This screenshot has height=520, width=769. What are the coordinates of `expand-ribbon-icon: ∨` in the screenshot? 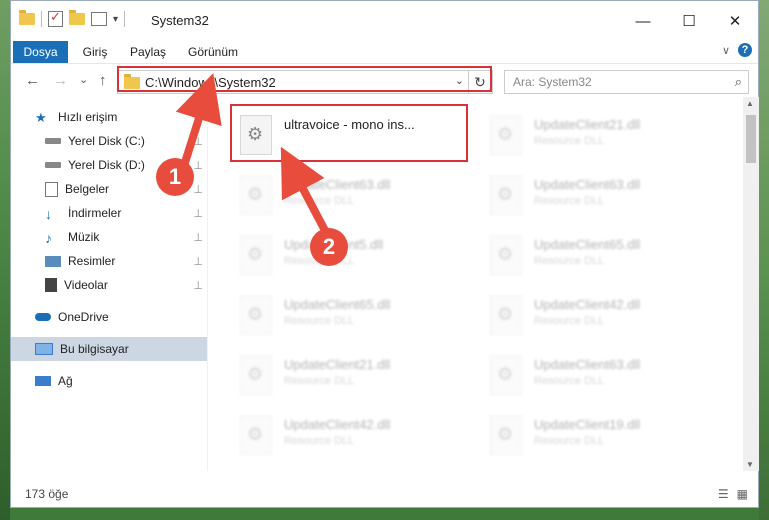 It's located at (726, 50).